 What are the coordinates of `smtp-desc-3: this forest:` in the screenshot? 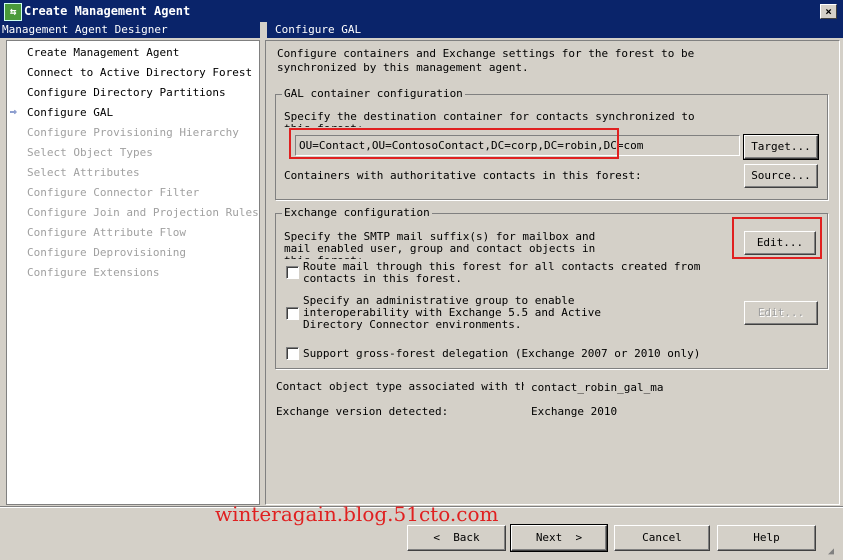 It's located at (323, 257).